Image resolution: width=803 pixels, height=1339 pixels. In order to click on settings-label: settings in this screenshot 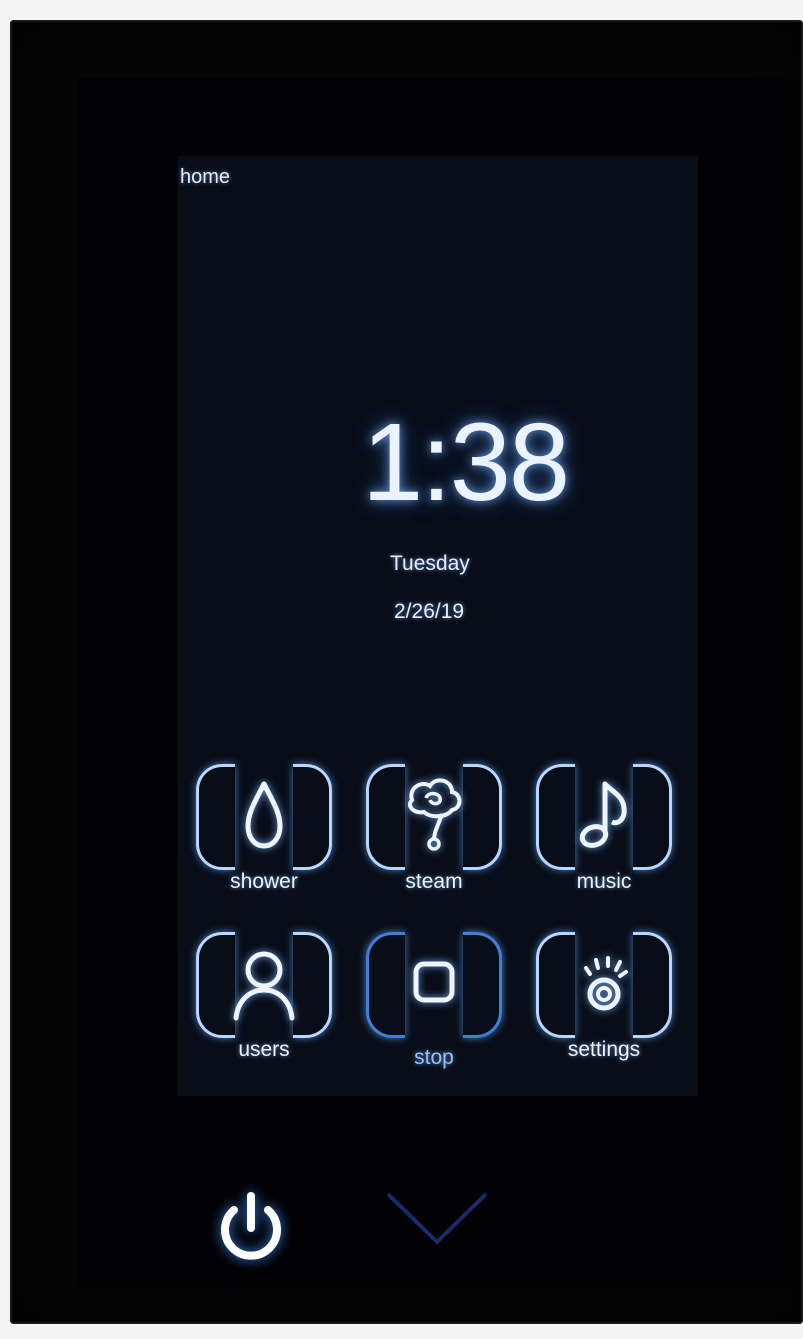, I will do `click(604, 1049)`.